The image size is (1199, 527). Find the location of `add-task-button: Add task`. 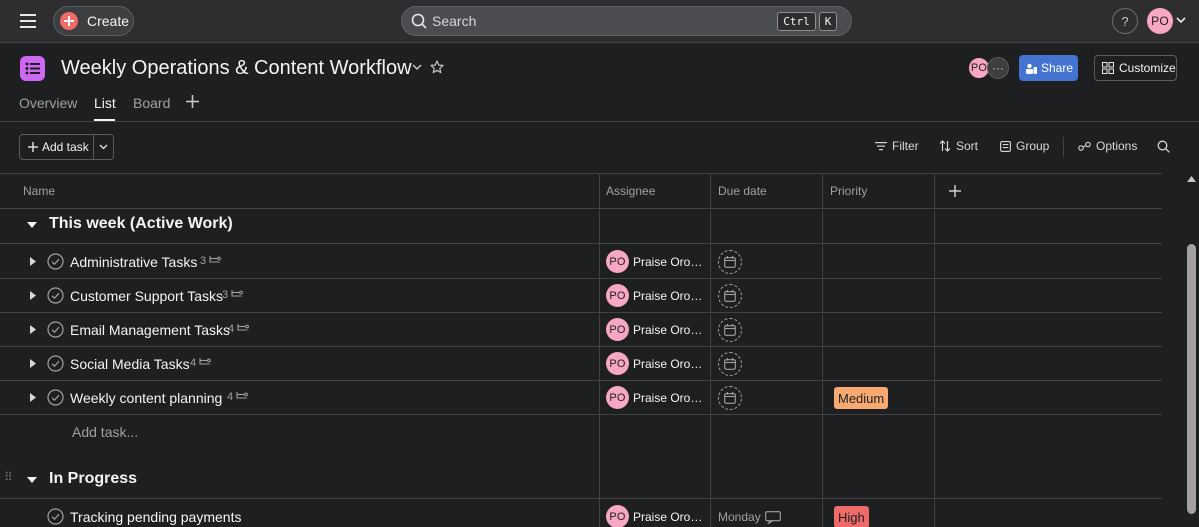

add-task-button: Add task is located at coordinates (57, 147).